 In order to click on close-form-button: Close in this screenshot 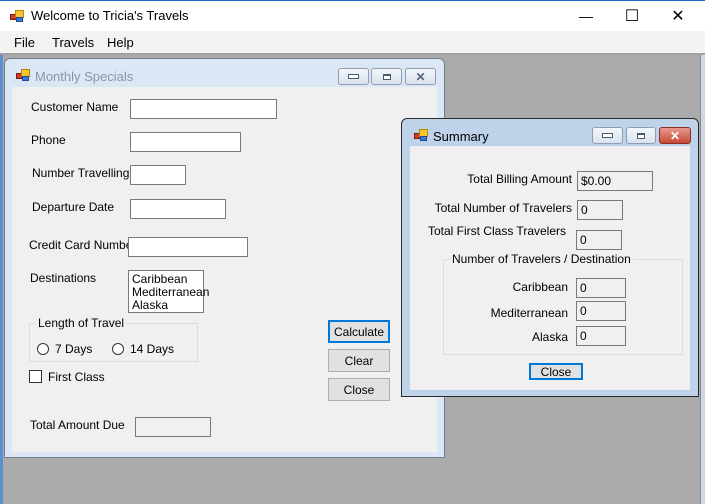, I will do `click(359, 389)`.